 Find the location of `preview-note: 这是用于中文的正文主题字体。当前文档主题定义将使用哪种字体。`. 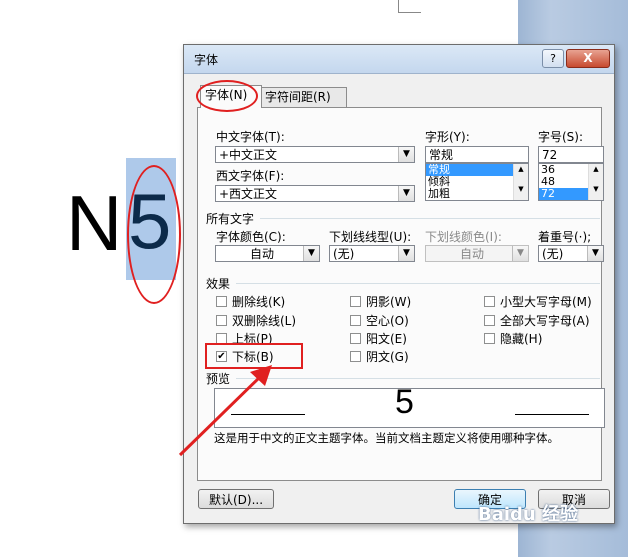

preview-note: 这是用于中文的正文主题字体。当前文档主题定义将使用哪种字体。 is located at coordinates (386, 438).